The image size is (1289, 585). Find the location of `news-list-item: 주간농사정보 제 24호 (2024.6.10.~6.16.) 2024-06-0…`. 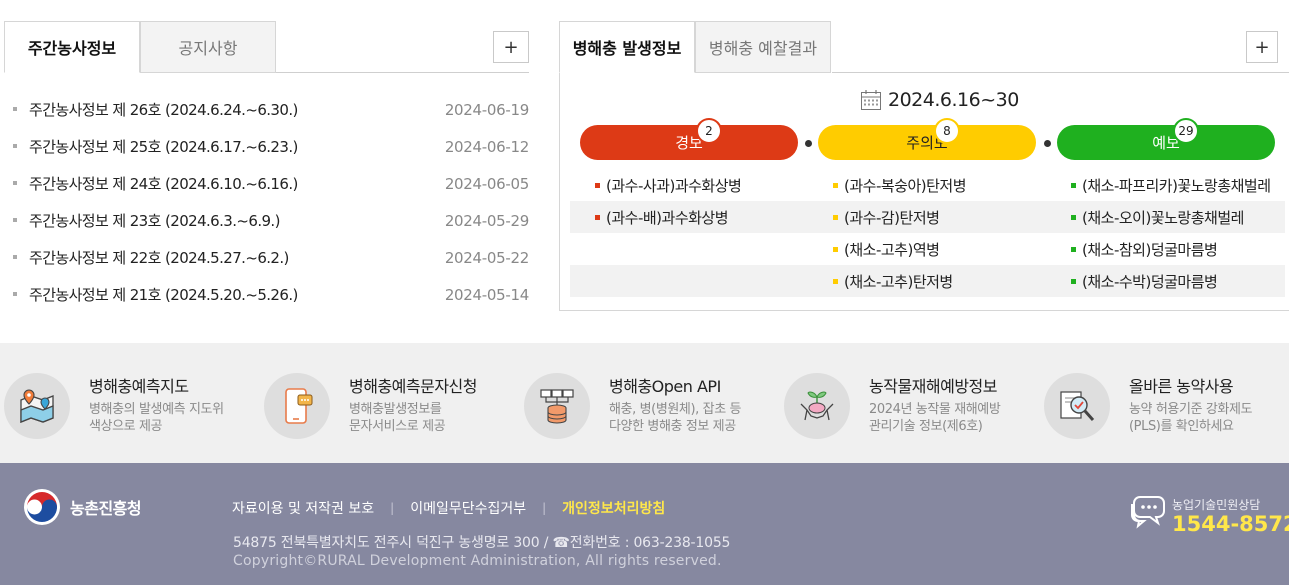

news-list-item: 주간농사정보 제 24호 (2024.6.10.~6.16.) 2024-06-0… is located at coordinates (266, 183).